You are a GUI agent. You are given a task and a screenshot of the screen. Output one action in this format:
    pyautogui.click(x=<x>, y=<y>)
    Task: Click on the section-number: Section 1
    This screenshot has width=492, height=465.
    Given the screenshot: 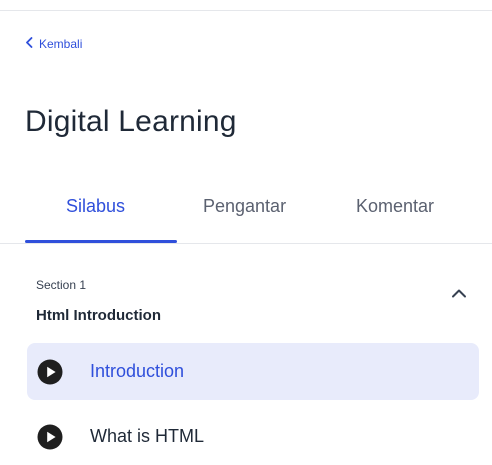 What is the action you would take?
    pyautogui.click(x=61, y=285)
    